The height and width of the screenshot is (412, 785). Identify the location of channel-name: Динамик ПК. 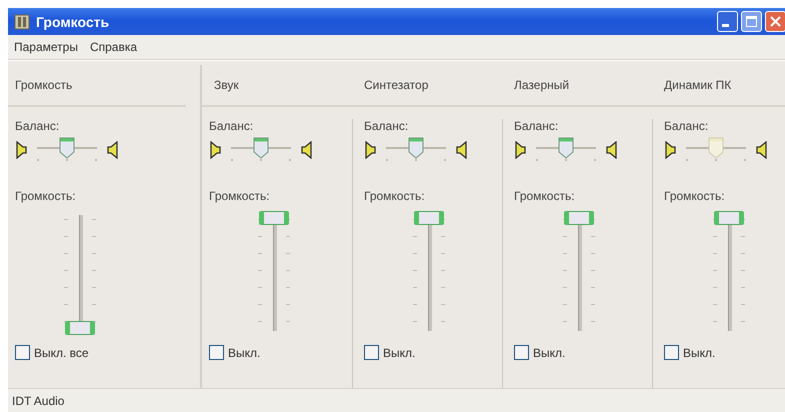
(698, 85).